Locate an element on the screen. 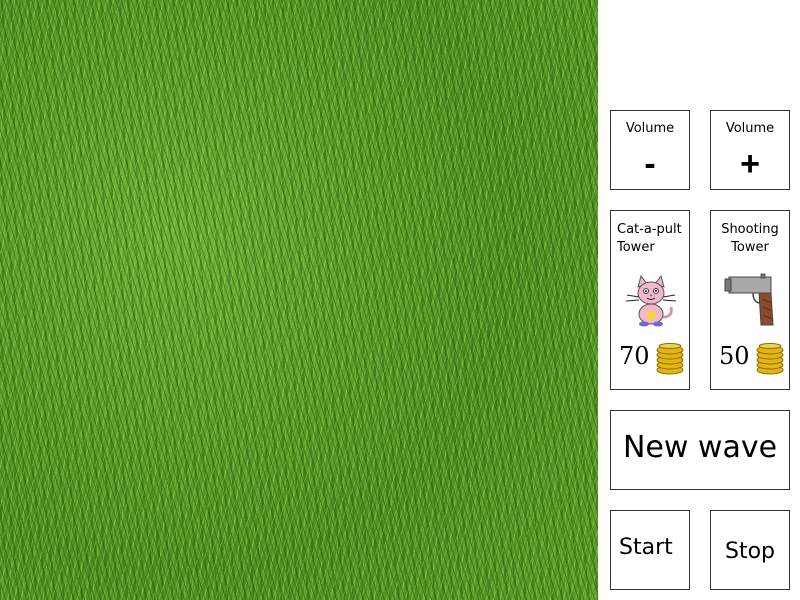 Image resolution: width=800 pixels, height=600 pixels. volume-up-button: Volume + is located at coordinates (750, 150).